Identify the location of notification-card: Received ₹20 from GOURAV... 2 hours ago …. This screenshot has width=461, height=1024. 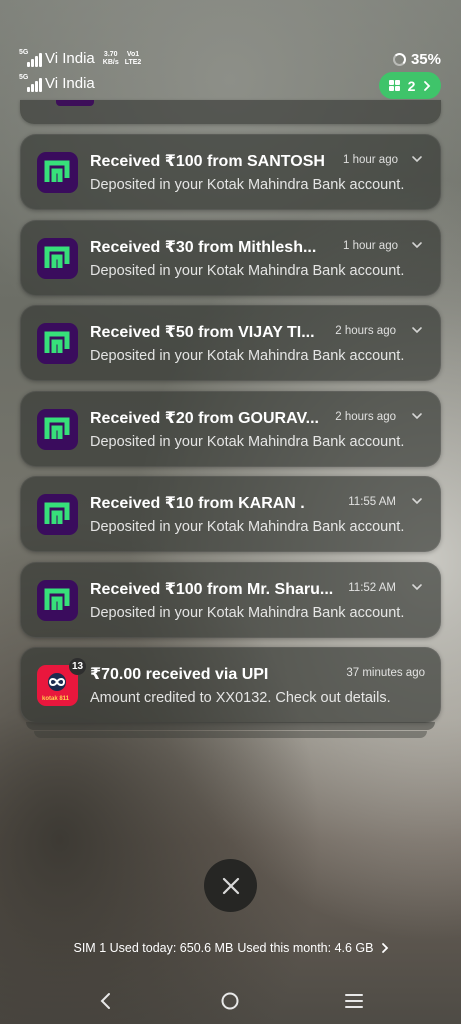
(230, 429).